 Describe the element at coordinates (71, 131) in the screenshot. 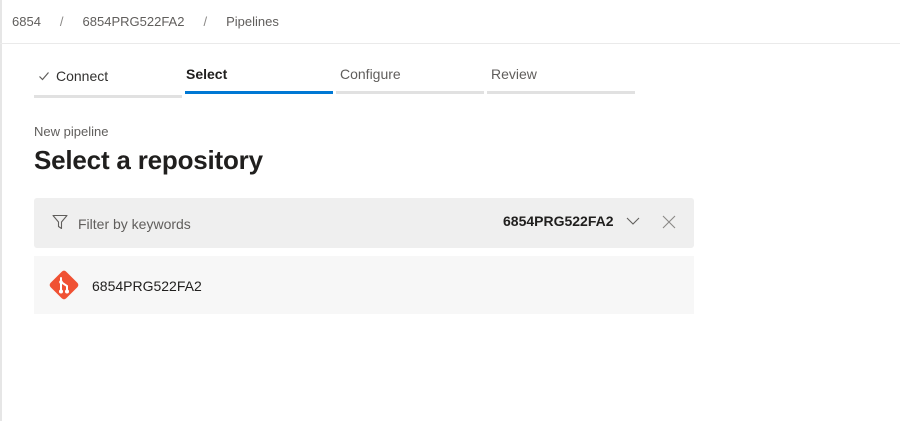

I see `page-subtitle: New pipeline` at that location.